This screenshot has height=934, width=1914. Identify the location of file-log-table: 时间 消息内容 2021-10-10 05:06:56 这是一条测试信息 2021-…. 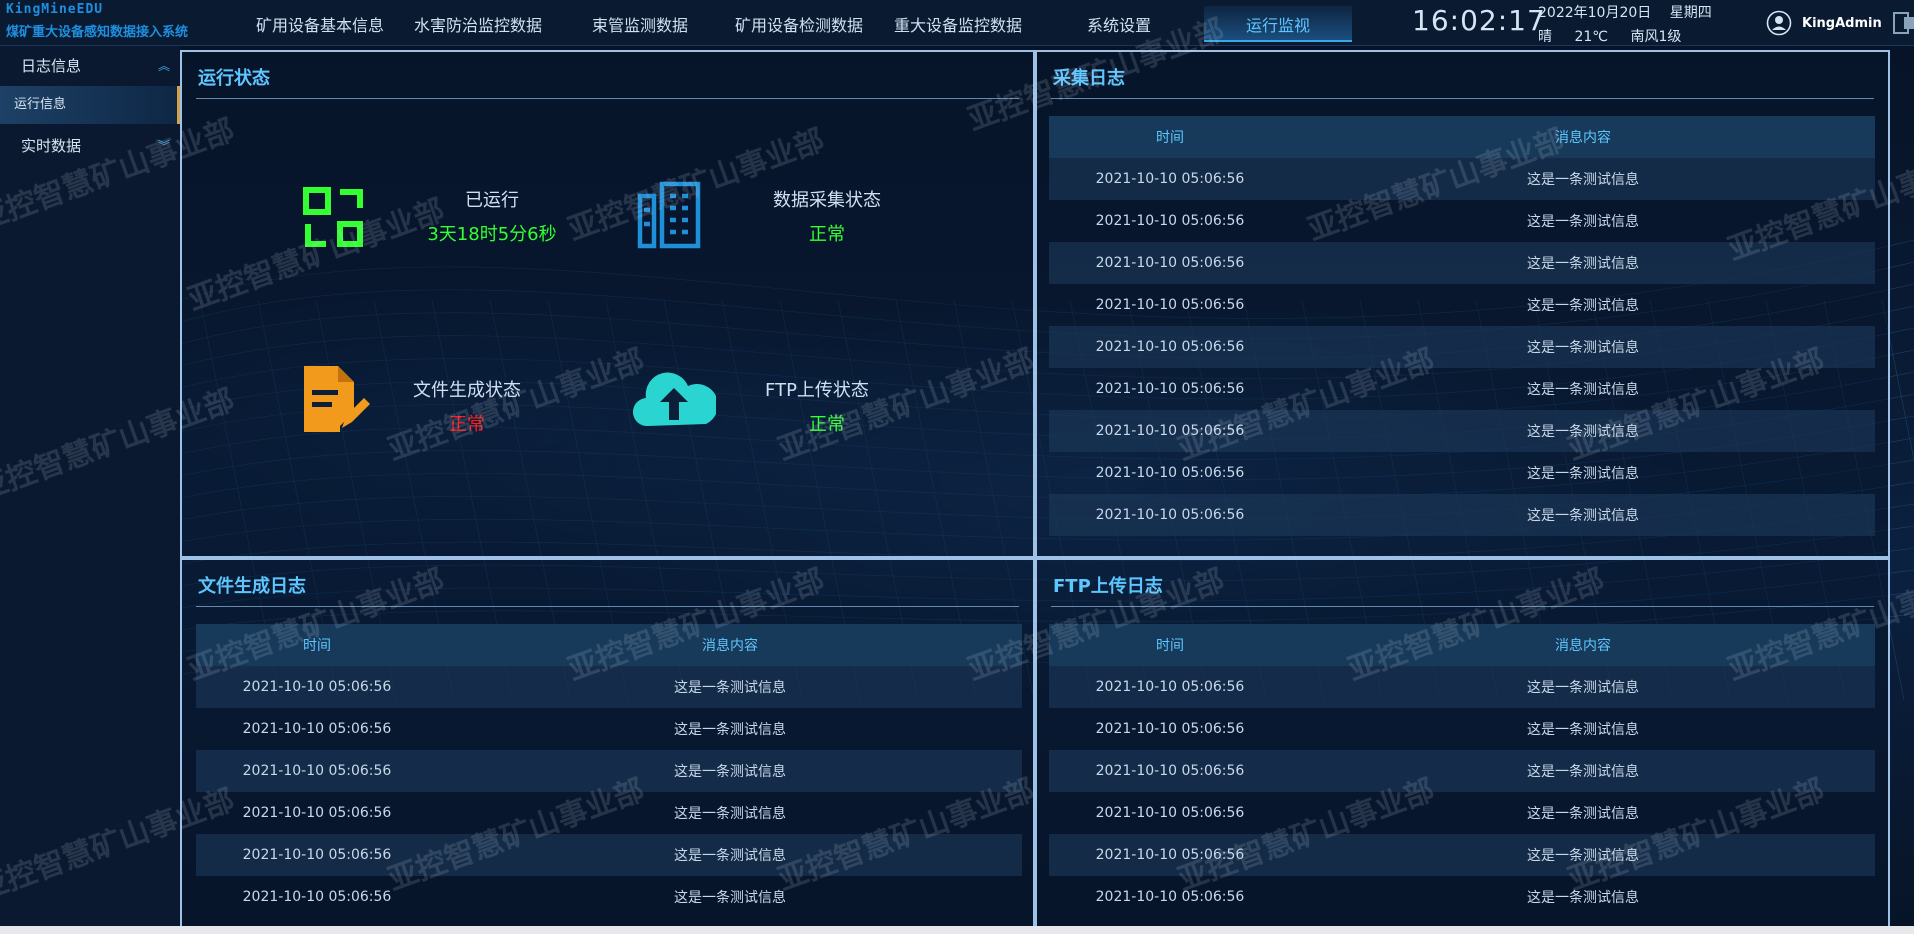
(609, 771).